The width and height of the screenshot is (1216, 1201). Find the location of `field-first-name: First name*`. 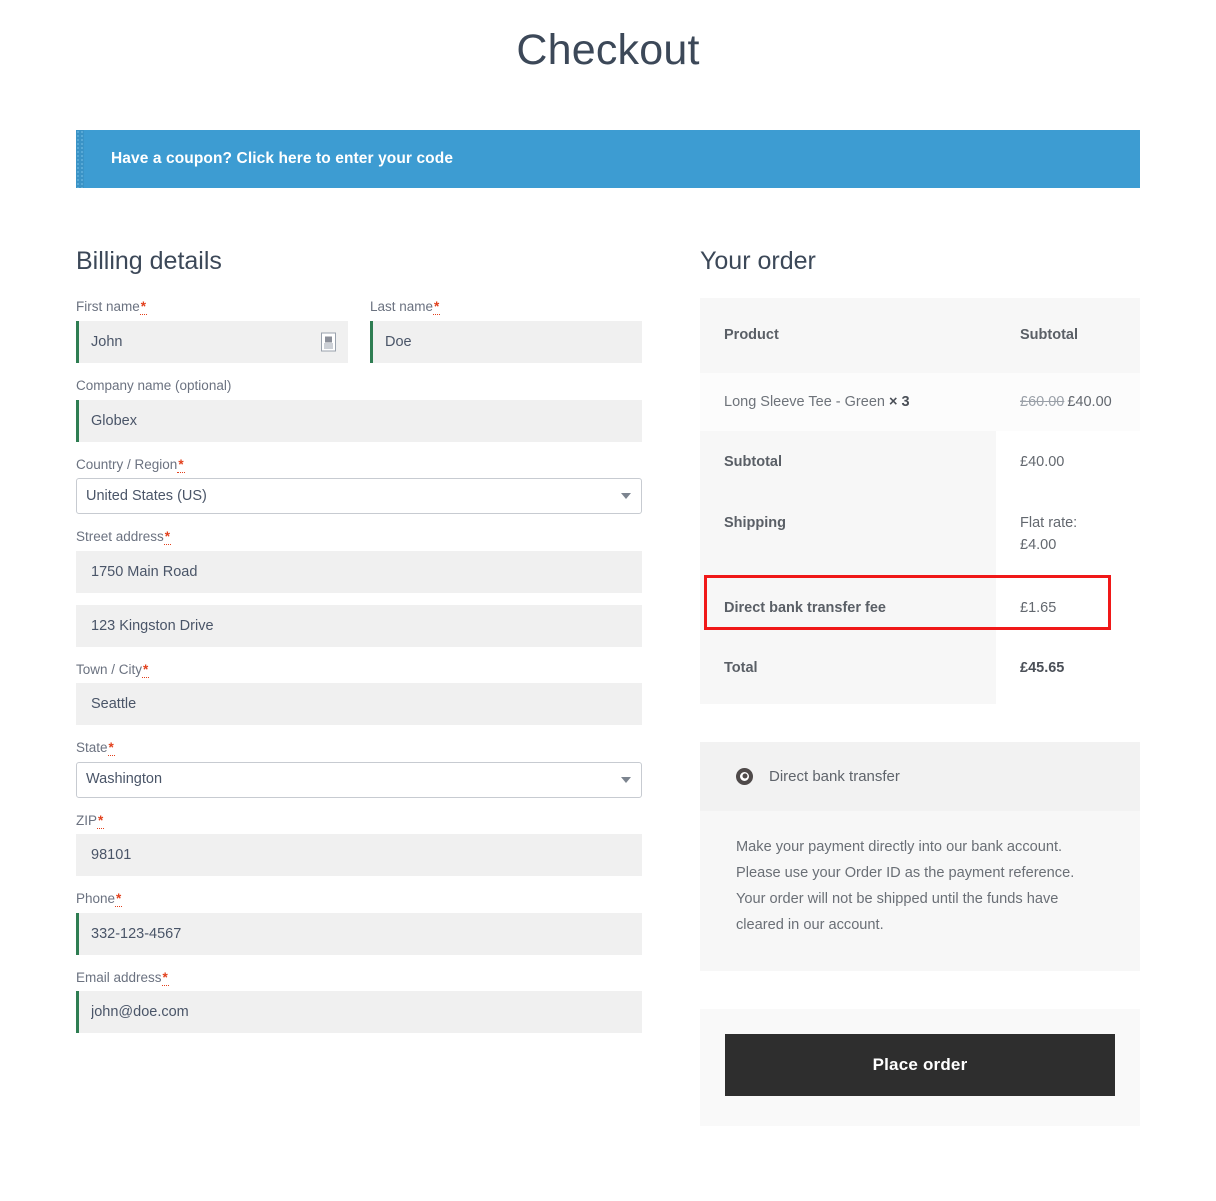

field-first-name: First name* is located at coordinates (212, 330).